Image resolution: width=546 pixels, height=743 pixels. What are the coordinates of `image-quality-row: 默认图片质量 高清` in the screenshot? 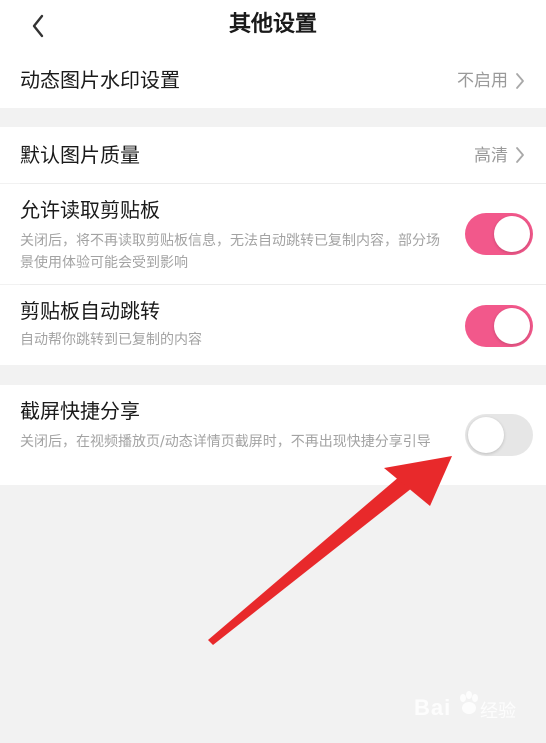 It's located at (273, 155).